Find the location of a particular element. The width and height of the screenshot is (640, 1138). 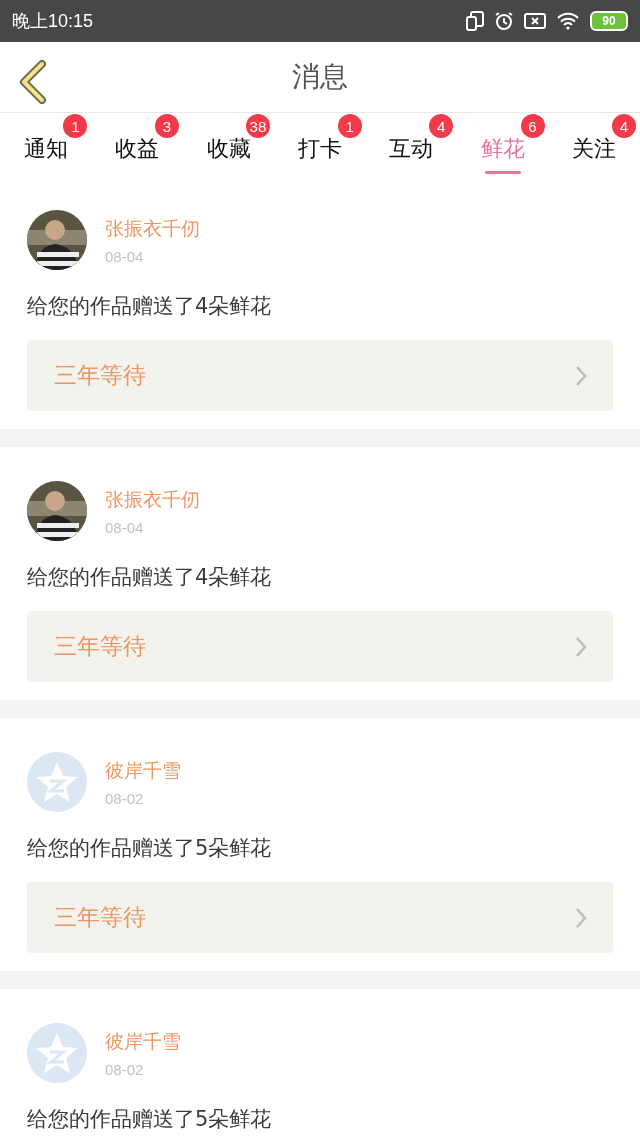

tab: 收益 3 is located at coordinates (137, 144).